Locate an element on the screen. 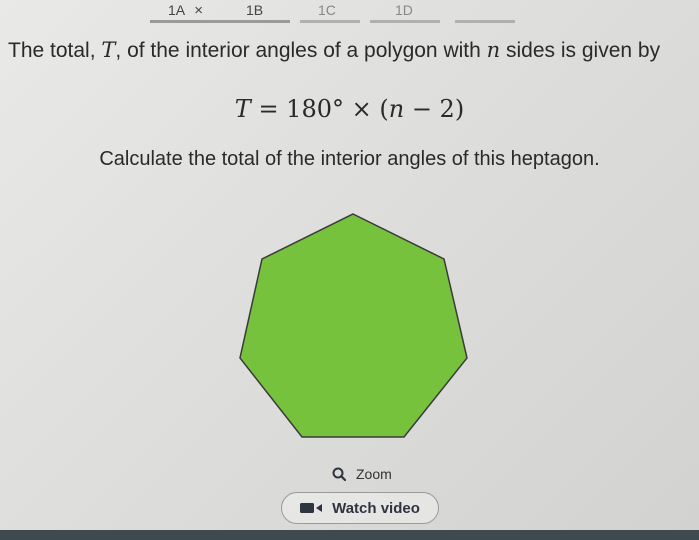 This screenshot has height=540, width=699. tab-more-underline is located at coordinates (485, 21).